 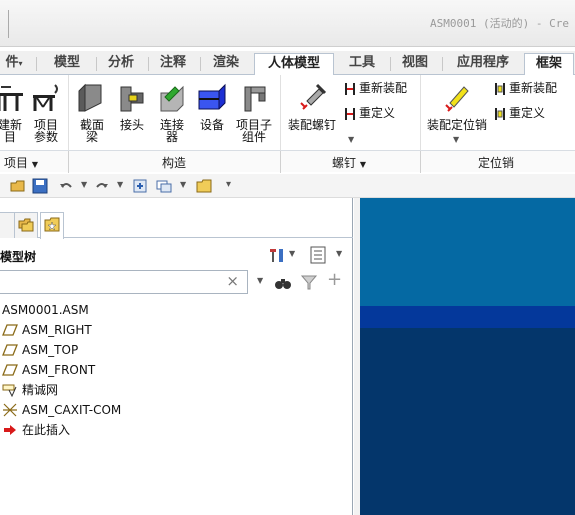 I want to click on reassemble-pin-button: 重新装配, so click(x=525, y=88).